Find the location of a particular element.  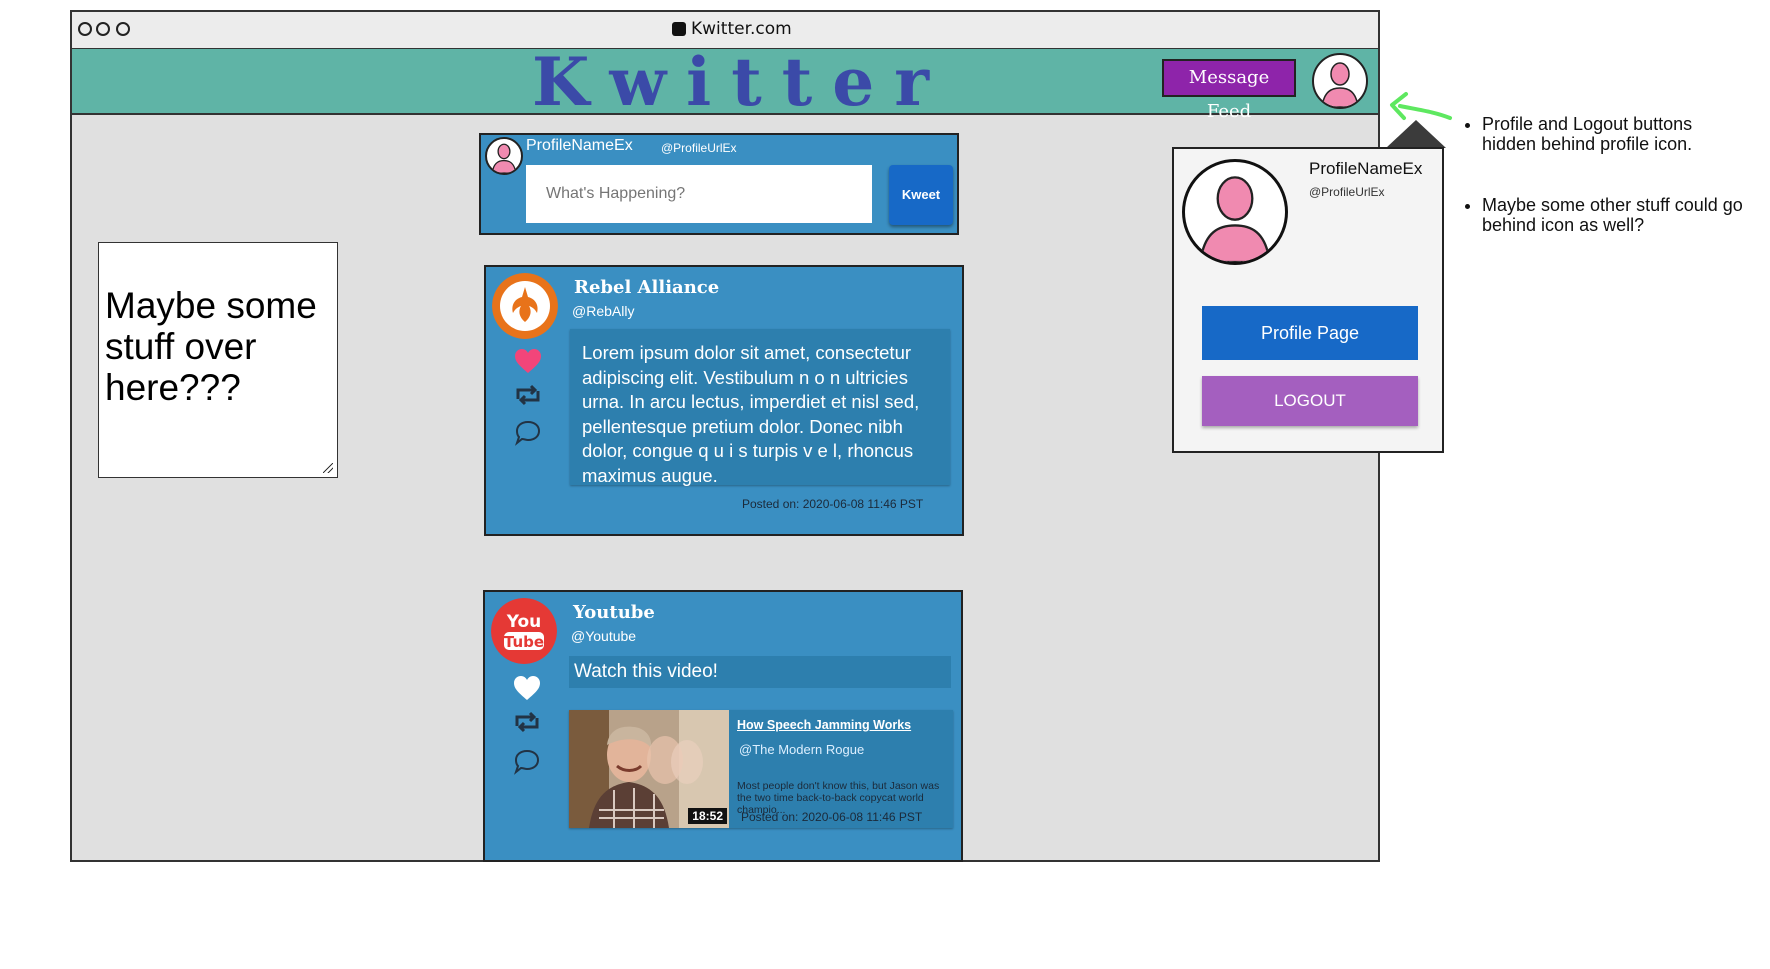

side-note-textarea-box: Maybe some stuff over here??? is located at coordinates (218, 360).